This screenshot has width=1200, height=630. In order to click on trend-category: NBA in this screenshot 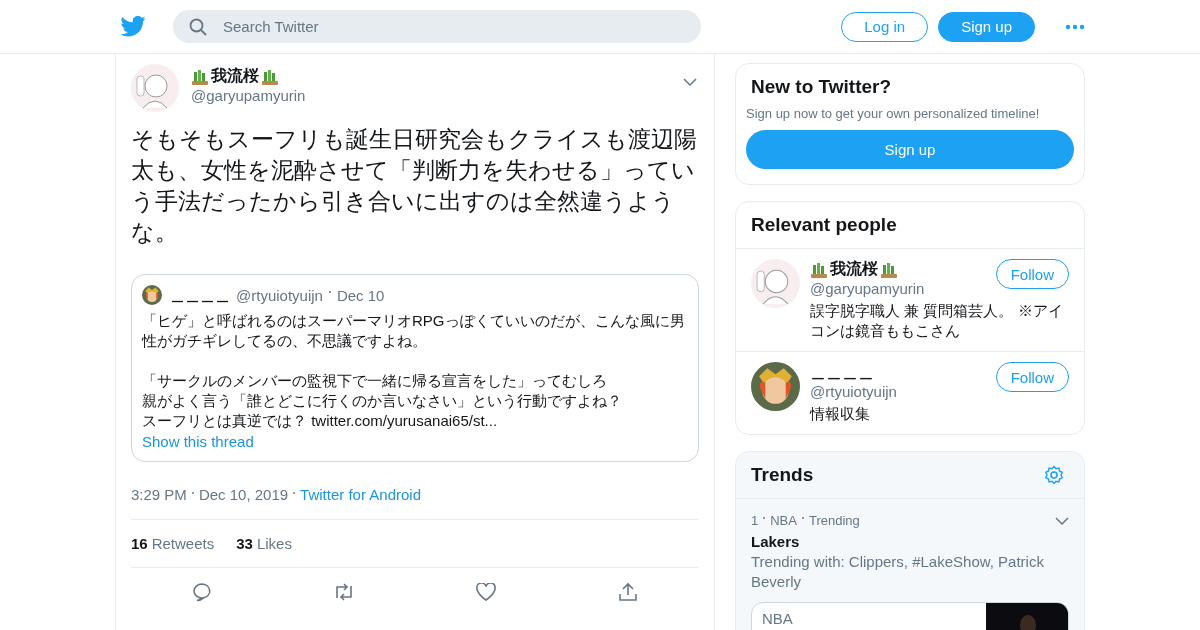, I will do `click(783, 520)`.